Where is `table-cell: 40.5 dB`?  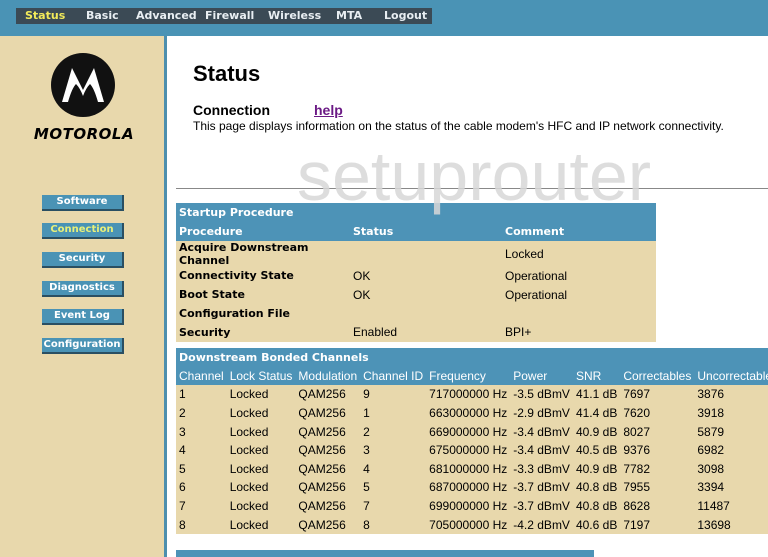
table-cell: 40.5 dB is located at coordinates (596, 450).